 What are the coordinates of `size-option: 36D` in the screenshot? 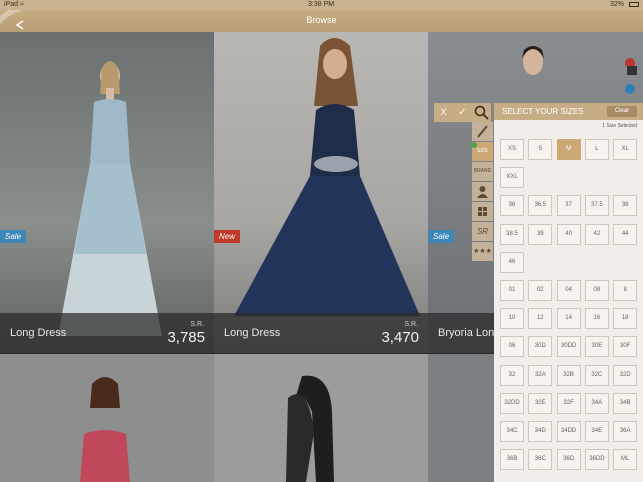 It's located at (568, 460).